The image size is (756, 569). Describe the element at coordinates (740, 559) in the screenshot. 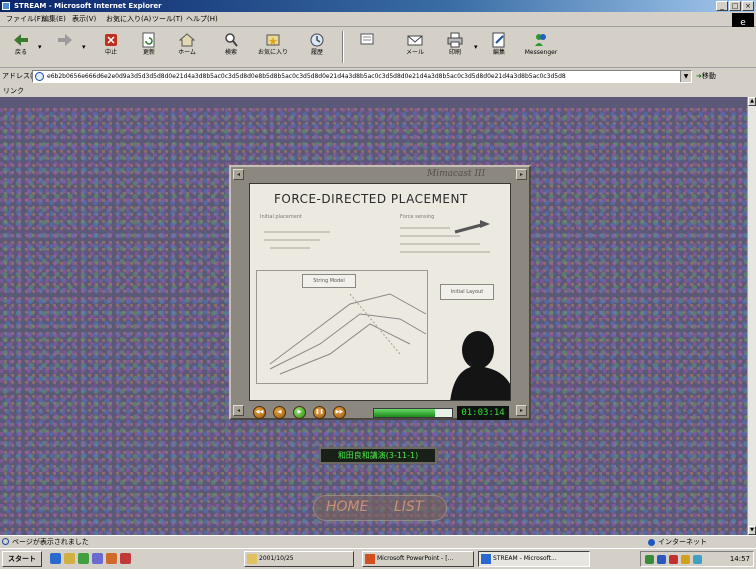

I see `taskbar-clock: 14:57` at that location.